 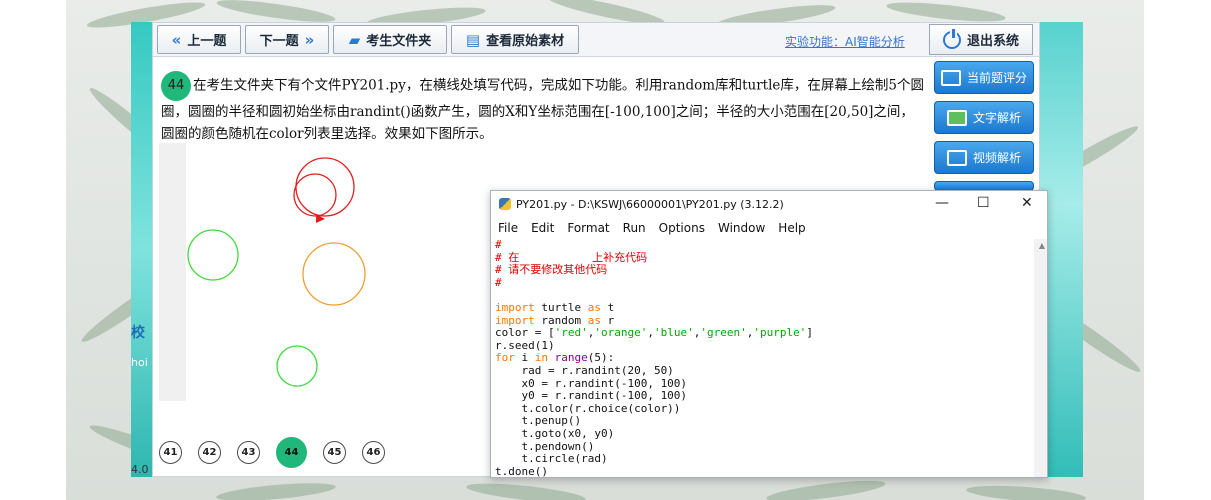 What do you see at coordinates (591, 396) in the screenshot?
I see `code-line: y0 = r.randint(-100, 100)` at bounding box center [591, 396].